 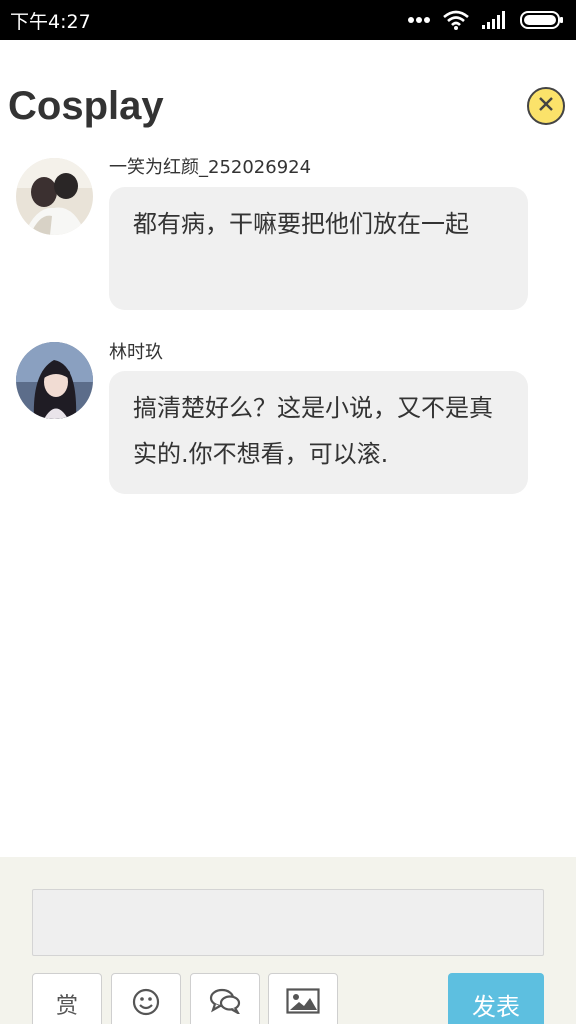 What do you see at coordinates (225, 1004) in the screenshot?
I see `chat-icon` at bounding box center [225, 1004].